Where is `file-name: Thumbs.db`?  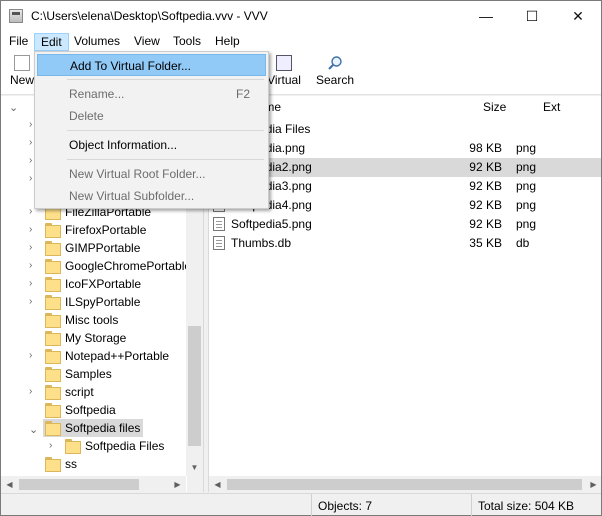
file-name: Thumbs.db is located at coordinates (261, 243).